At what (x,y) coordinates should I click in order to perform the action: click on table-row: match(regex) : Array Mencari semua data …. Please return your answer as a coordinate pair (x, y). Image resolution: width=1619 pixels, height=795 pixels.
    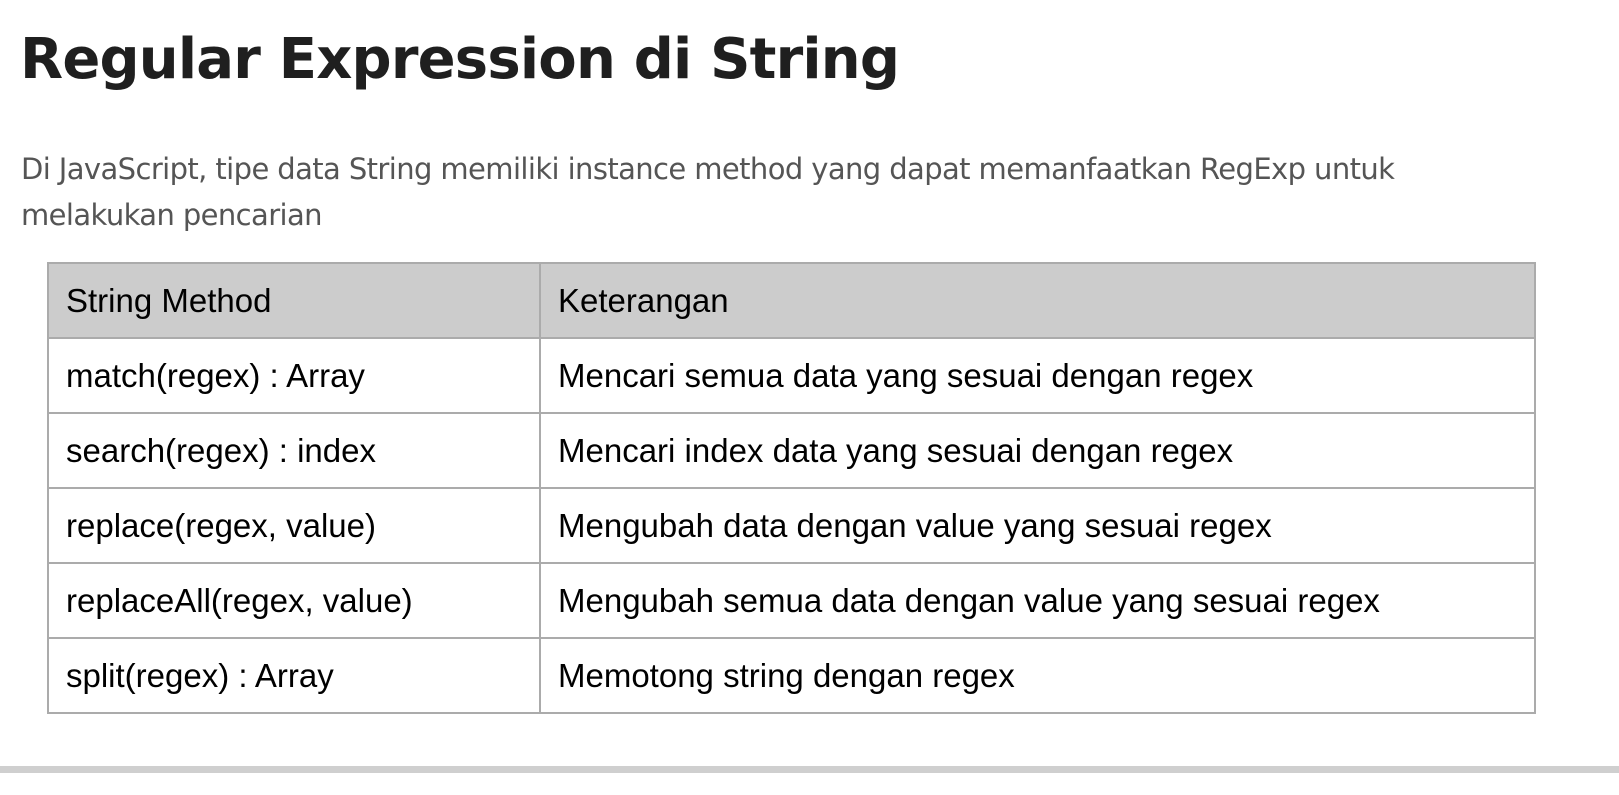
    Looking at the image, I should click on (791, 375).